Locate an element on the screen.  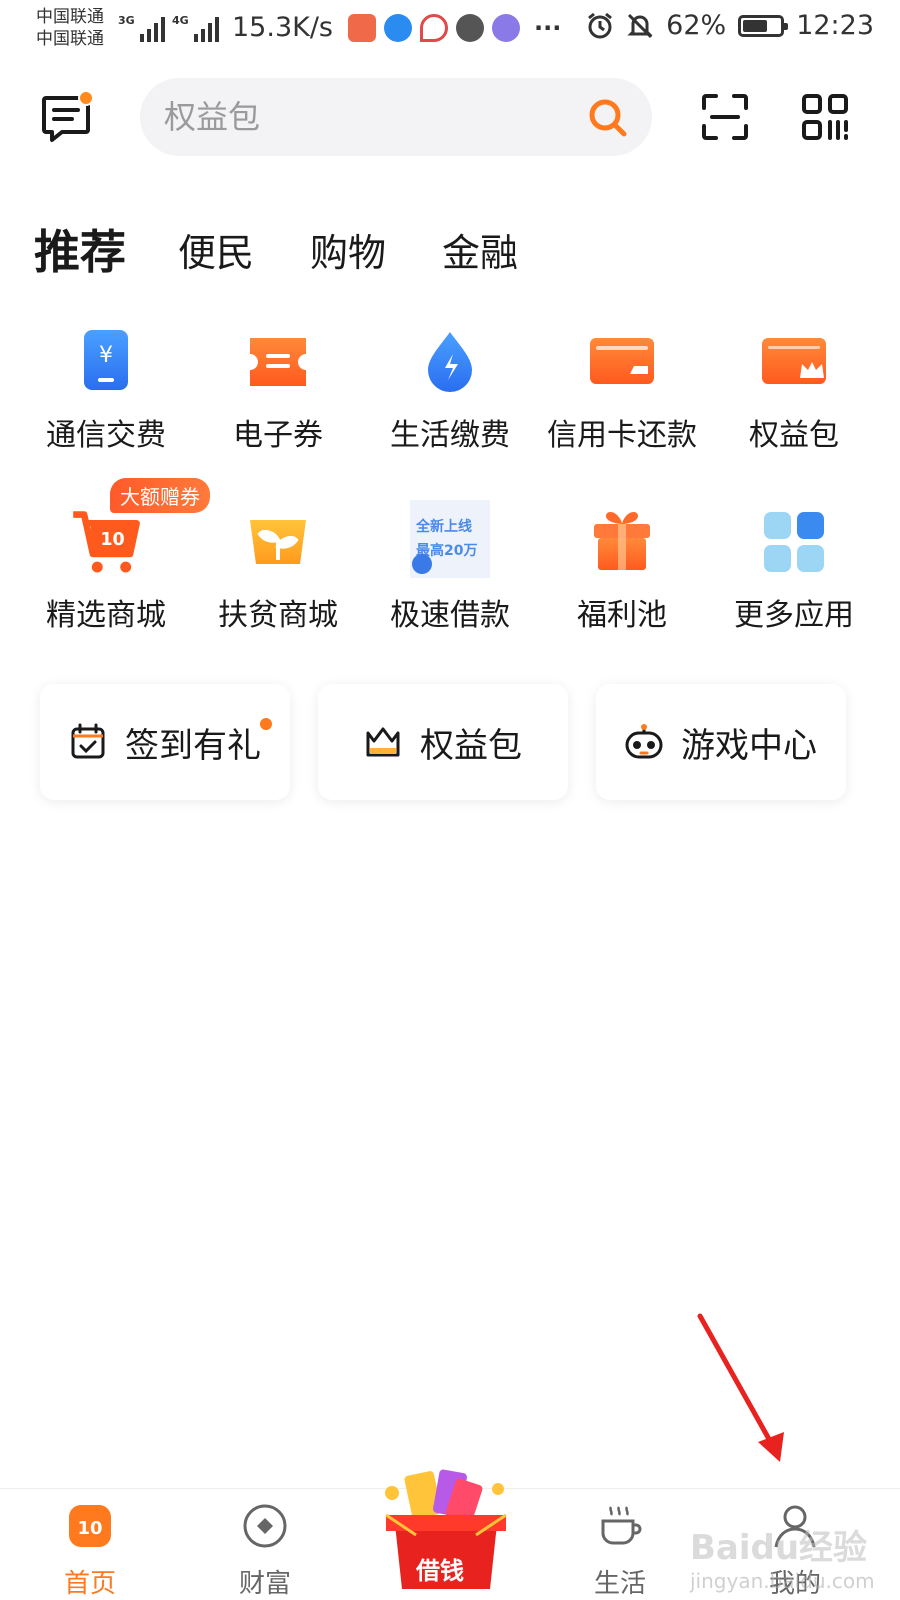
grid-item-coupon: 电子券 is located at coordinates (278, 420).